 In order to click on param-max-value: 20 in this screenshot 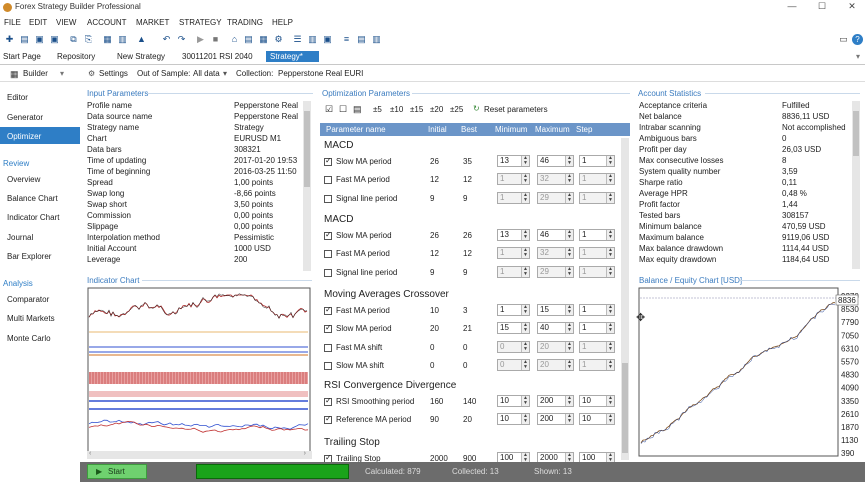, I will do `click(544, 364)`.